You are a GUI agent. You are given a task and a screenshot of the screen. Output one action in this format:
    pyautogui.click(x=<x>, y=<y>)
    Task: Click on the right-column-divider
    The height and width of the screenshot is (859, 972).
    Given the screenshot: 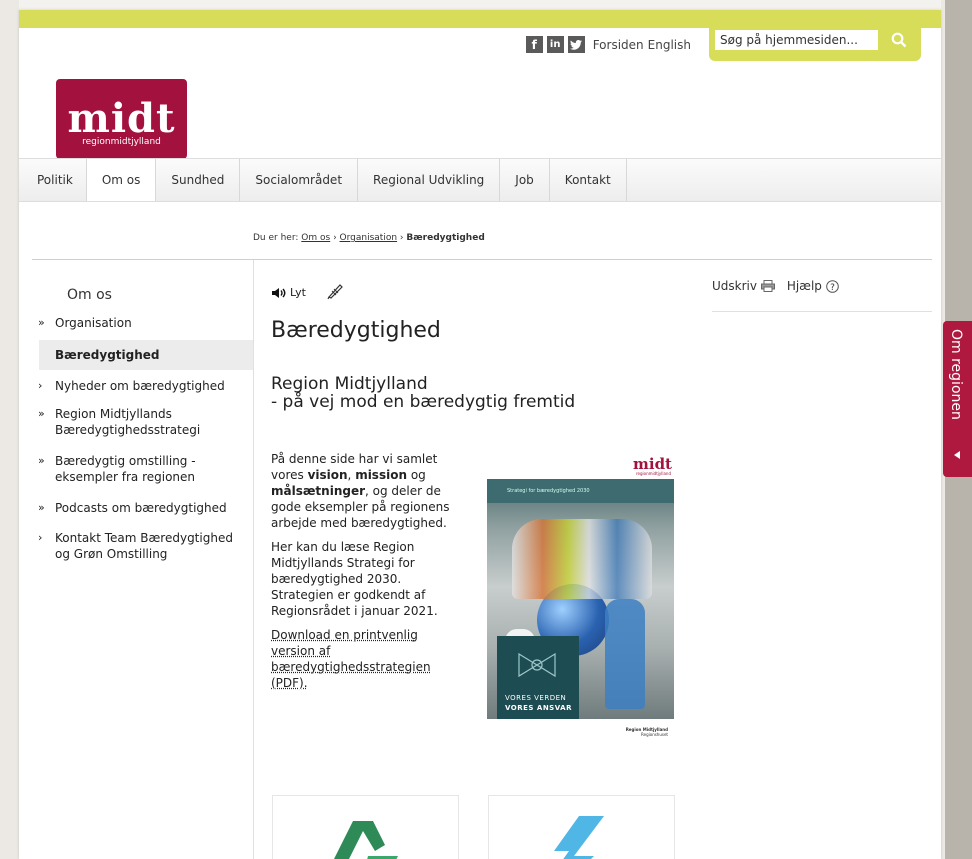 What is the action you would take?
    pyautogui.click(x=822, y=311)
    